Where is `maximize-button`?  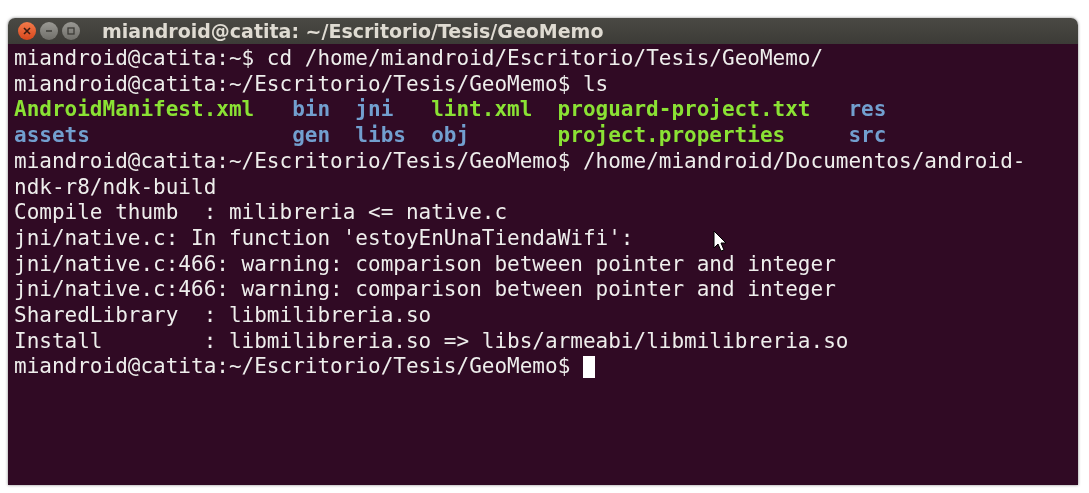 maximize-button is located at coordinates (71, 31).